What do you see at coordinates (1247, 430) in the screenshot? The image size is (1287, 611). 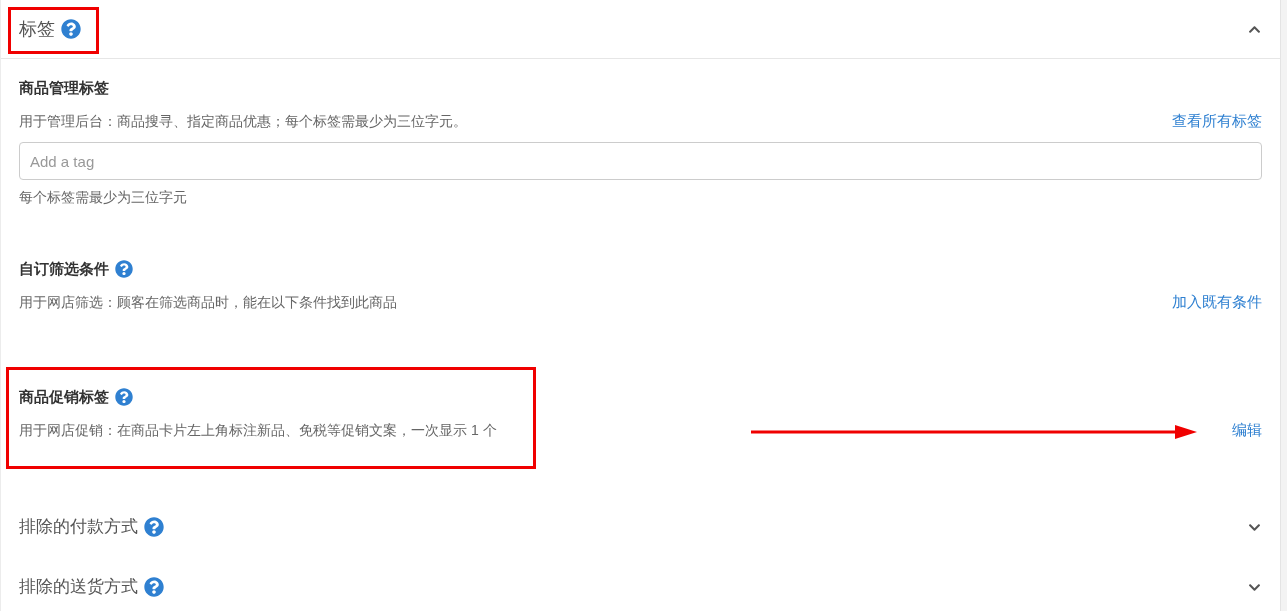 I see `action-link: 编辑` at bounding box center [1247, 430].